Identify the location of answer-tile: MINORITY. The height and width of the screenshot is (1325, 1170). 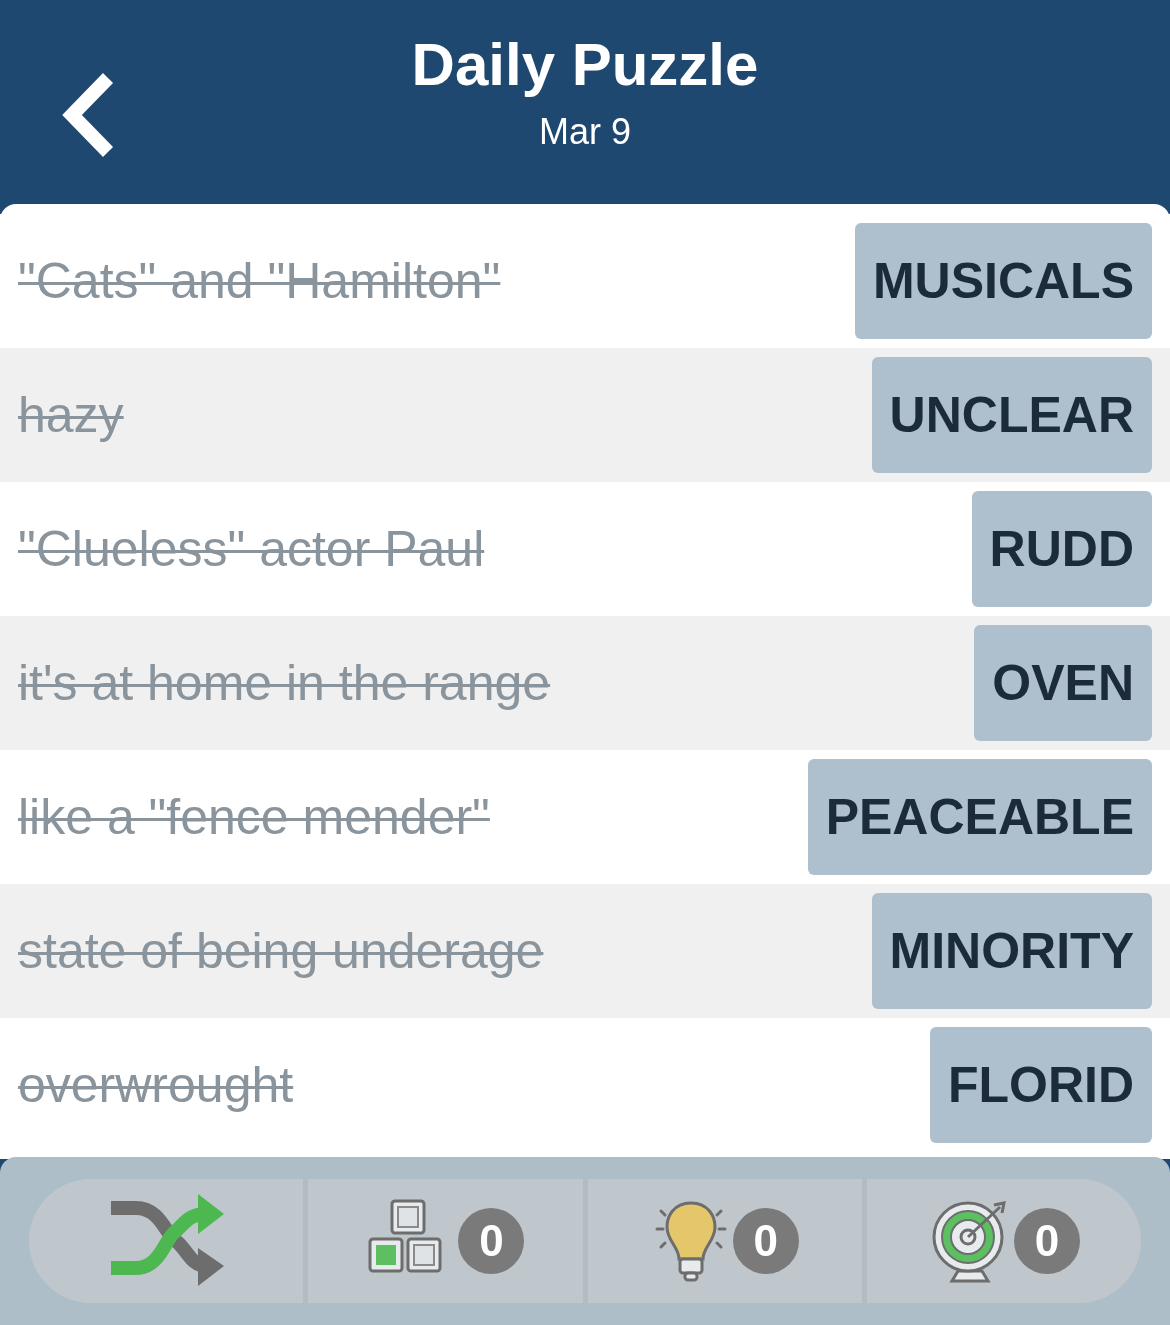
(1011, 951).